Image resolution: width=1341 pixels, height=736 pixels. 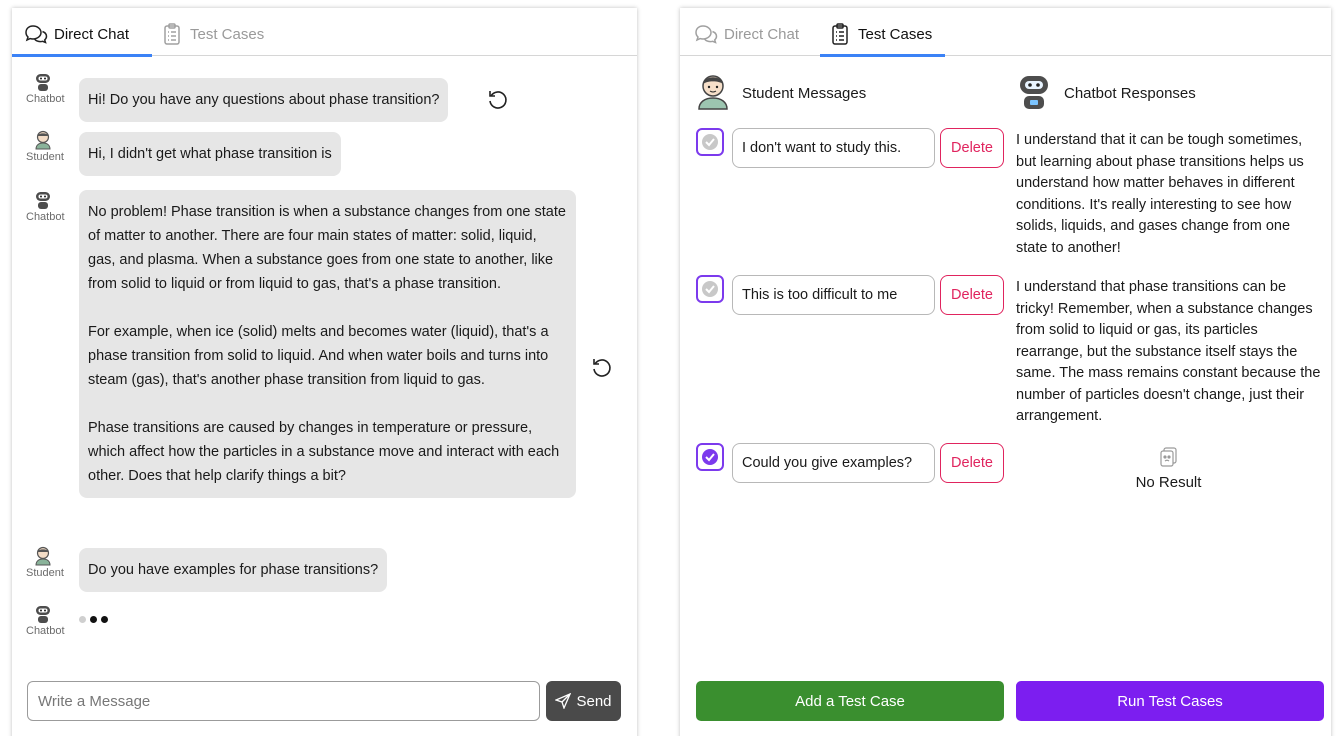 I want to click on chatbot-responses-header: Chatbot Responses, so click(x=1106, y=93).